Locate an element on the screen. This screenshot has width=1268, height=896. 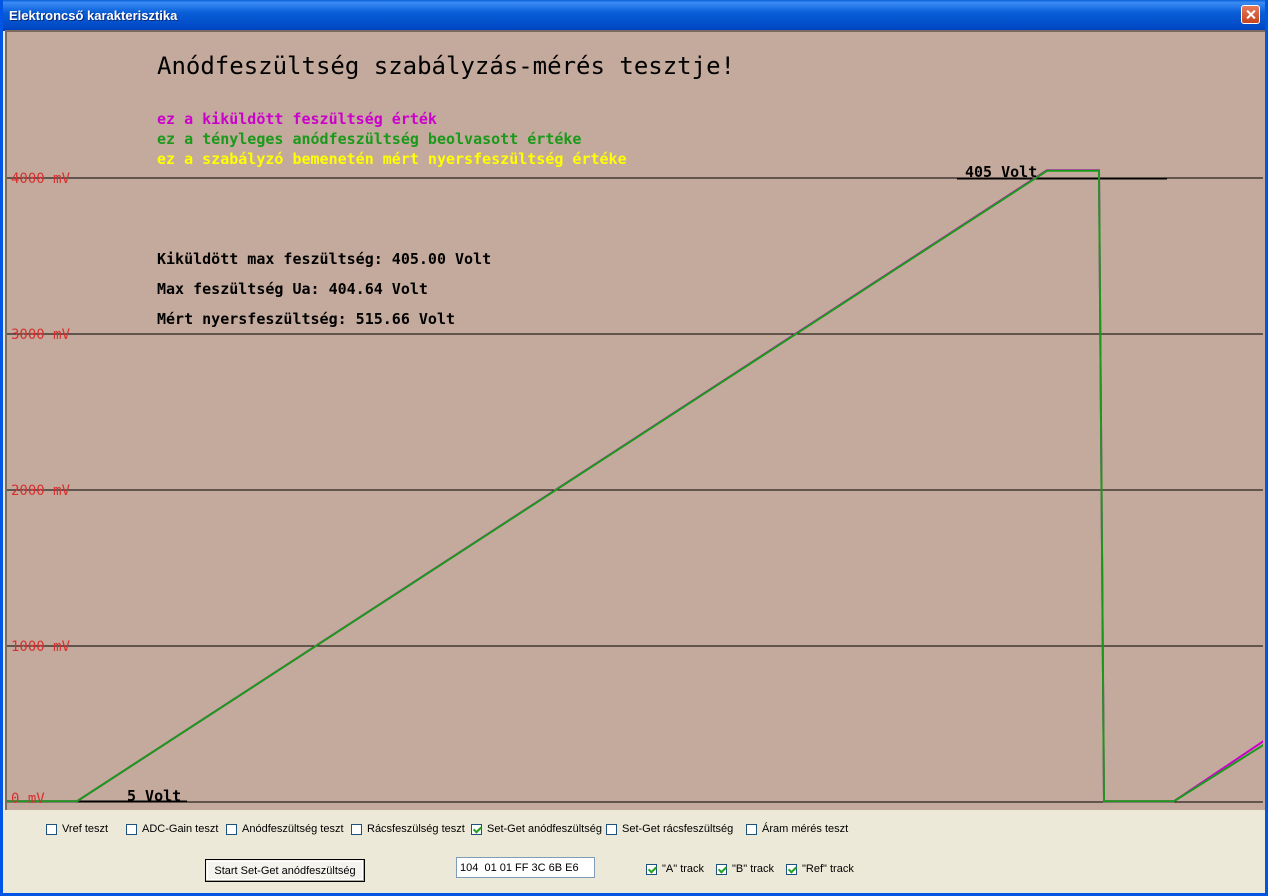
checkbox-label: "A" track is located at coordinates (683, 869).